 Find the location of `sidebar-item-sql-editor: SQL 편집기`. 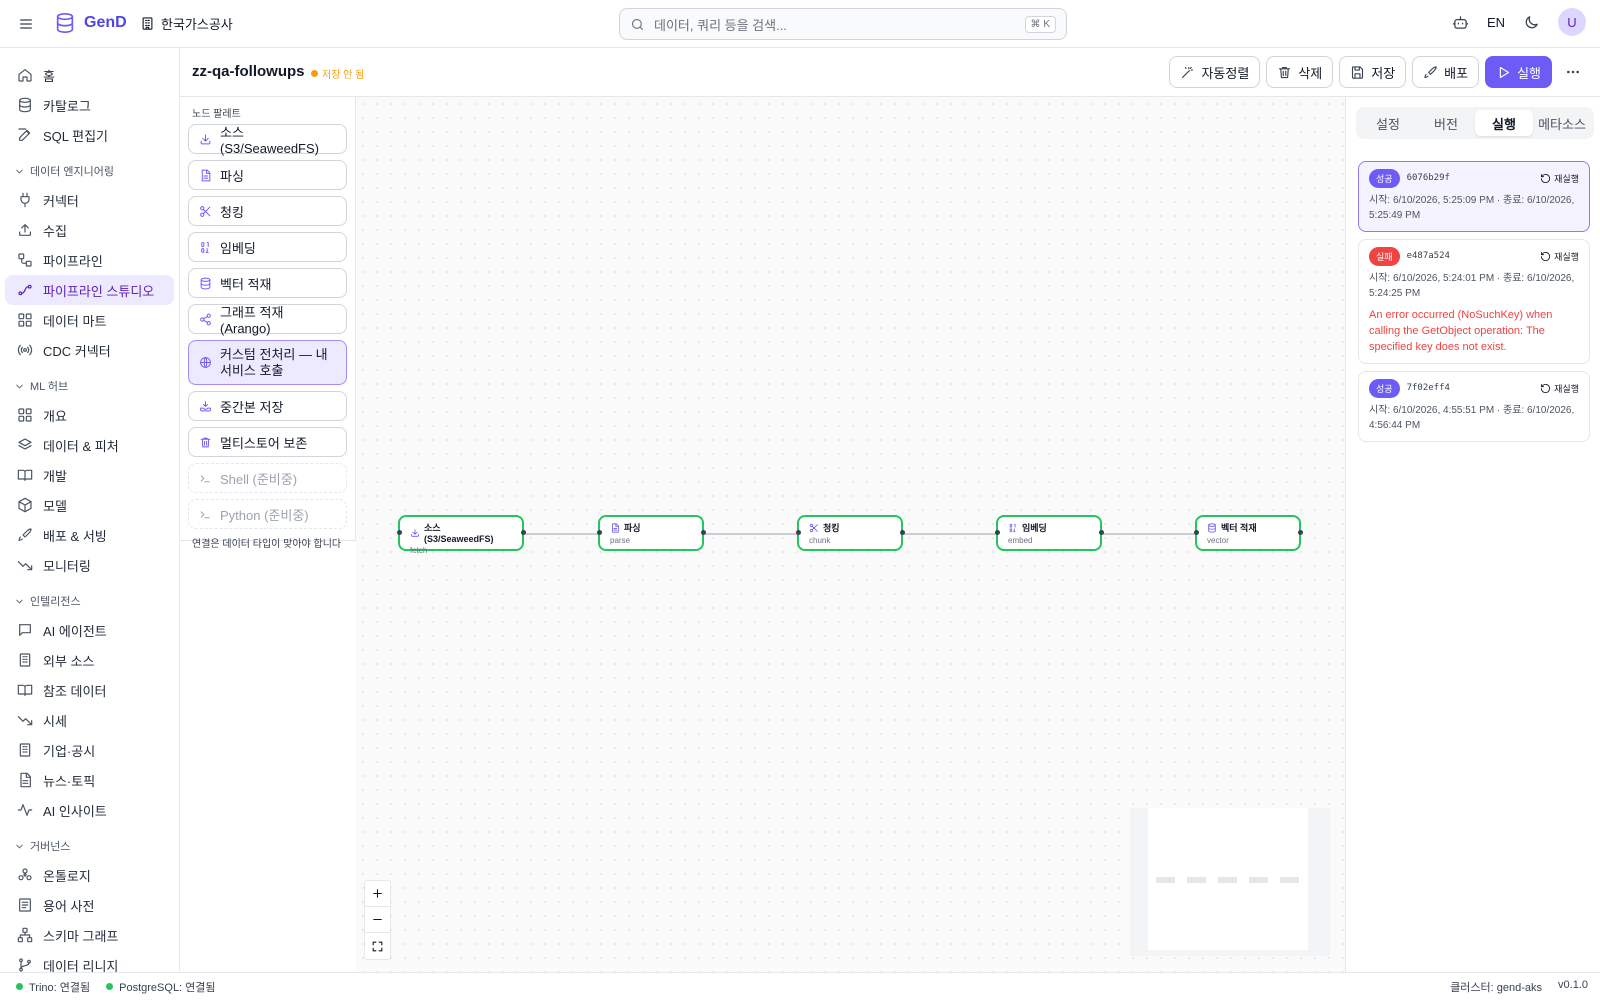

sidebar-item-sql-editor: SQL 편집기 is located at coordinates (89, 135).